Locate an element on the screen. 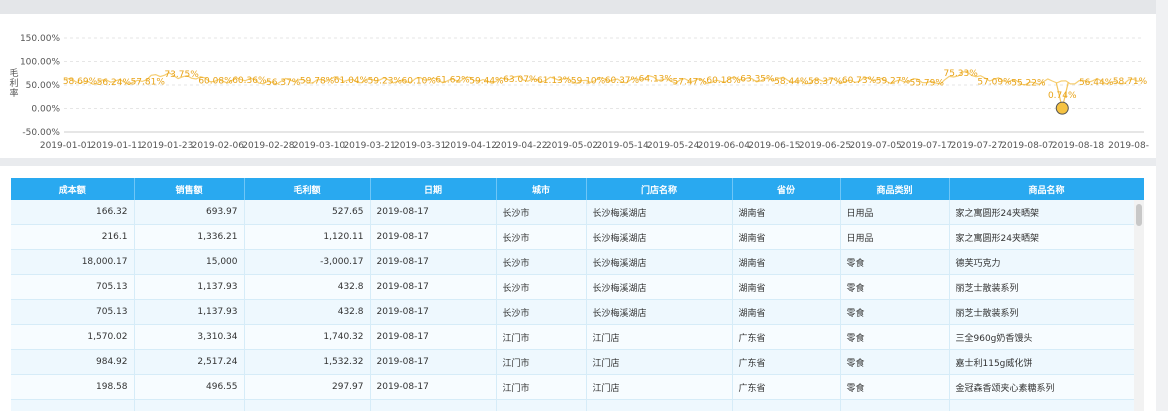  y-tick-label: 150.00% is located at coordinates (40, 39).